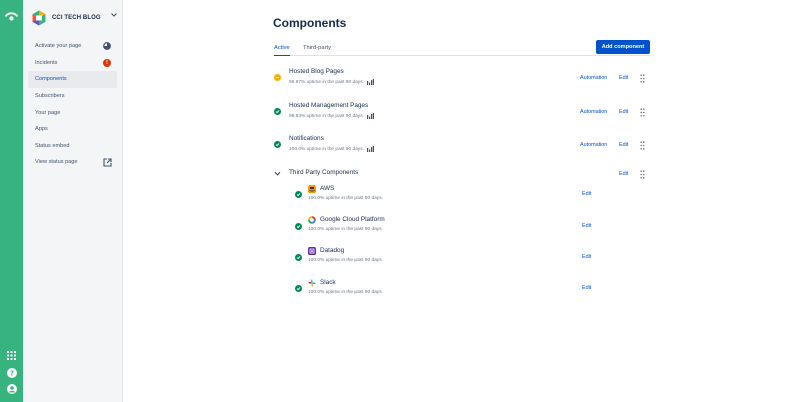  What do you see at coordinates (51, 79) in the screenshot?
I see `sidebar-item-label: Components` at bounding box center [51, 79].